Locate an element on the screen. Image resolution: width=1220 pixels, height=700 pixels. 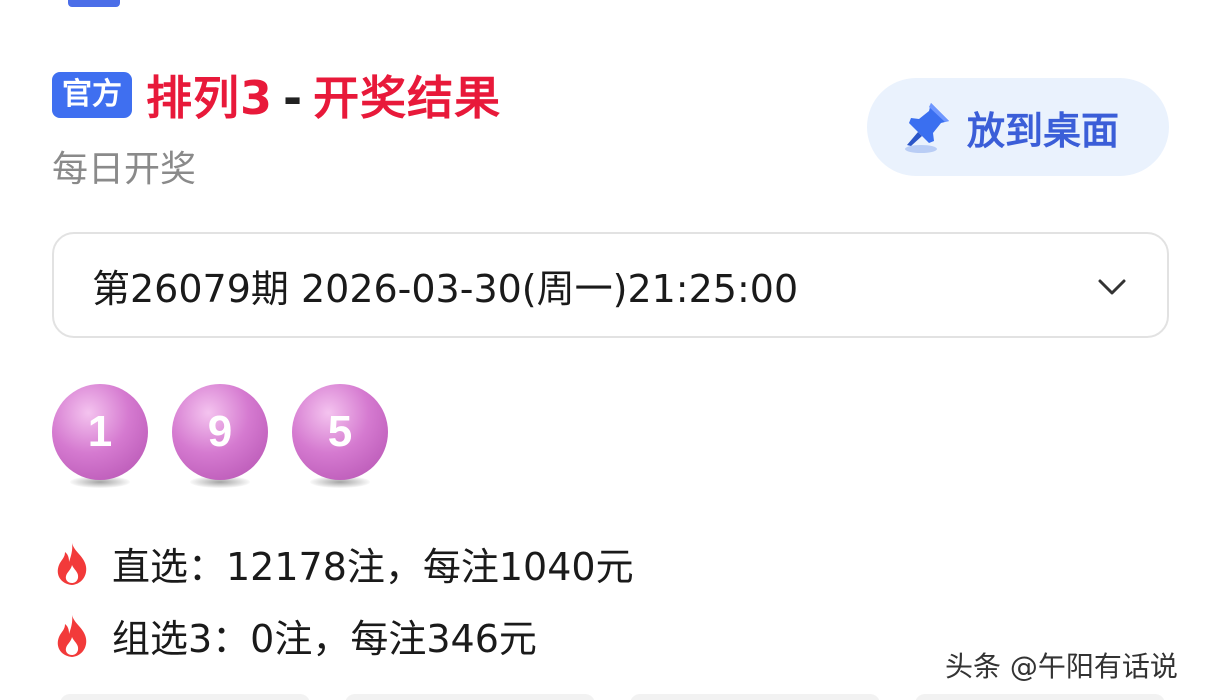
winning-numbers: 1 9 5 is located at coordinates (232, 439).